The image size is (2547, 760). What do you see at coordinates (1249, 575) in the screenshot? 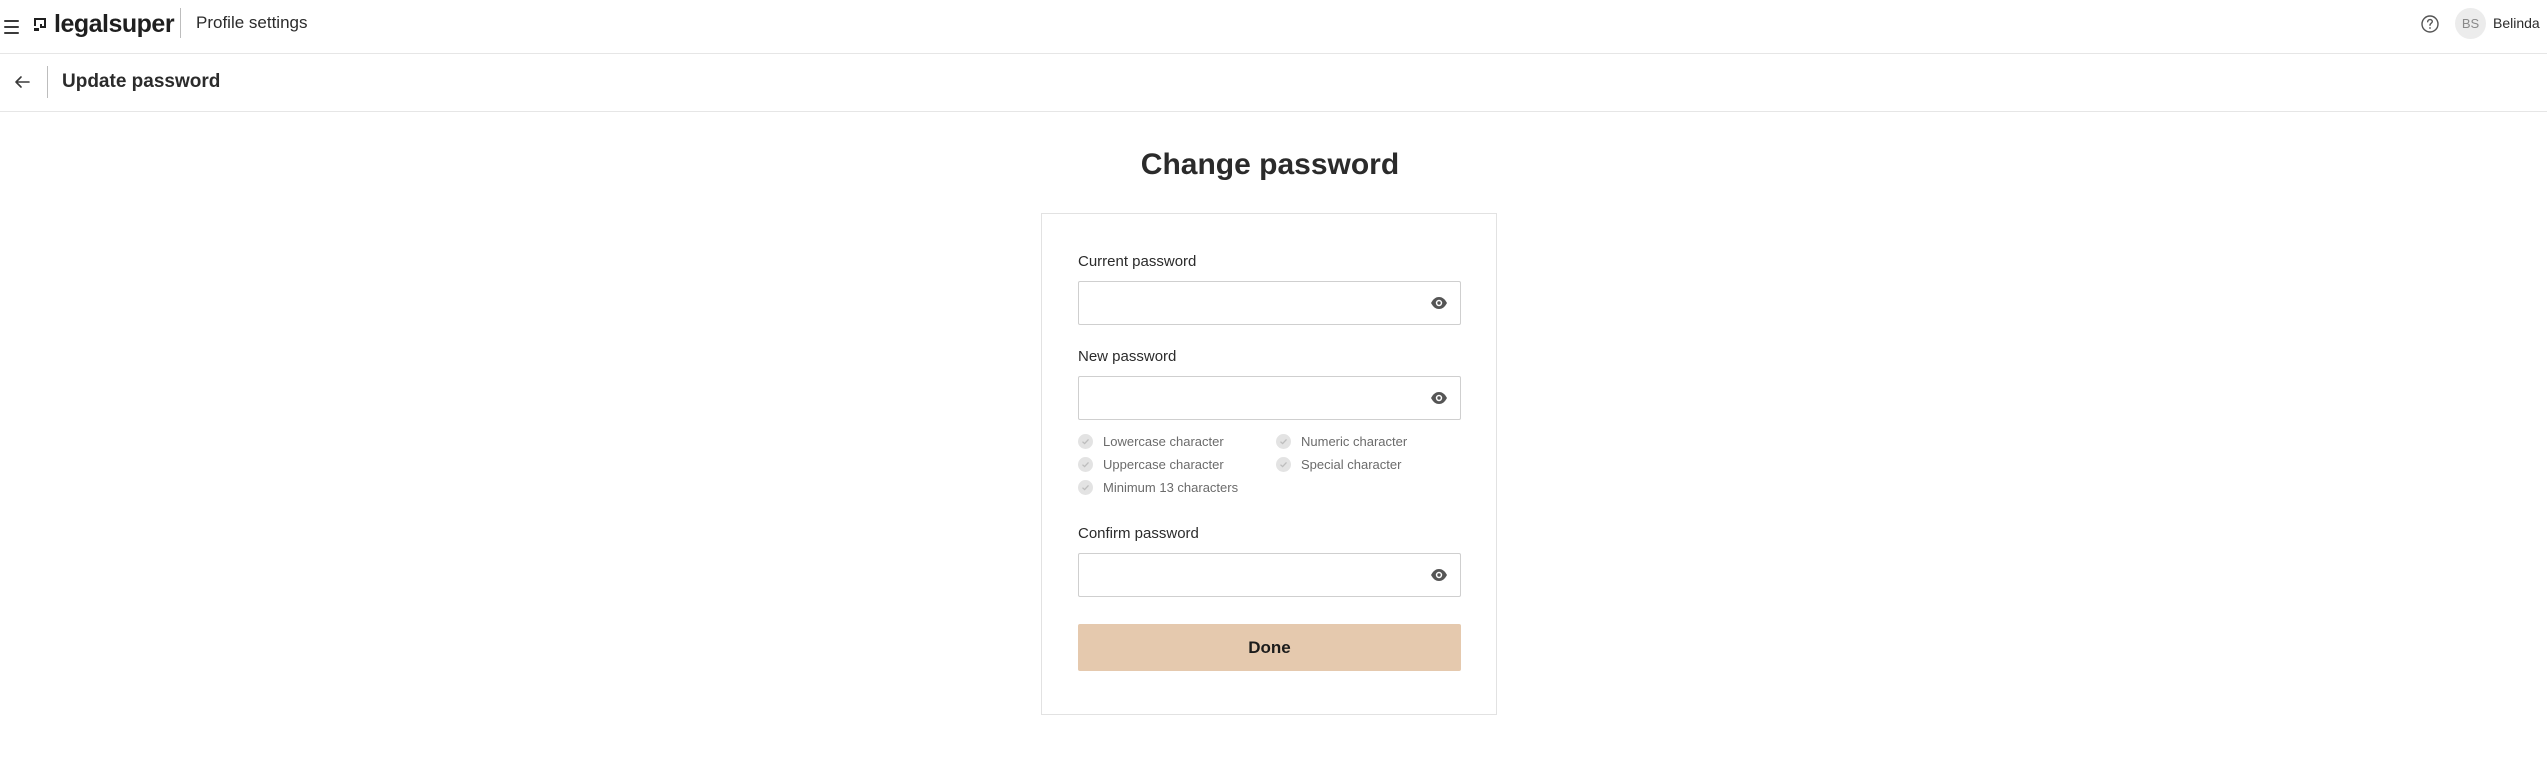
I see `confirm-password-input` at bounding box center [1249, 575].